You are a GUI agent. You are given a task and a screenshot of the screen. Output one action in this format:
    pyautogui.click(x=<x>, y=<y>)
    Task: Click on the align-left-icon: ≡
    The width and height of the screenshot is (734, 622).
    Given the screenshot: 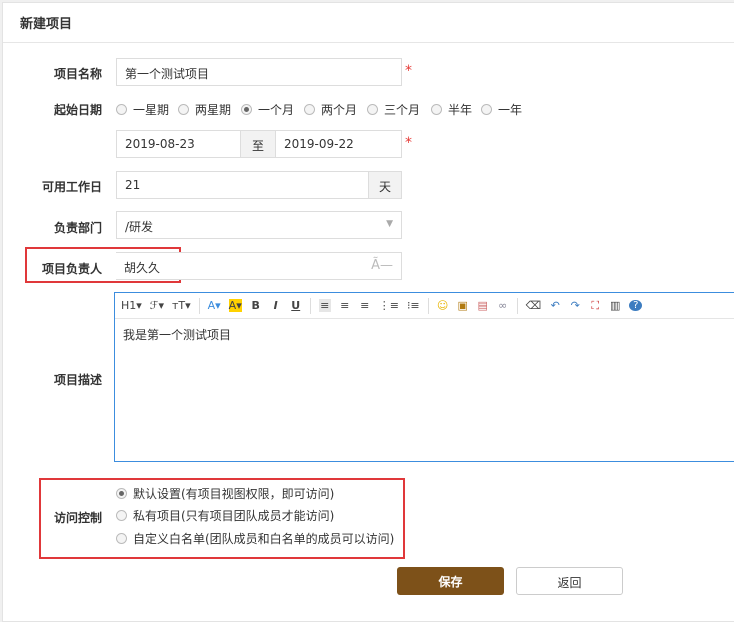 What is the action you would take?
    pyautogui.click(x=324, y=305)
    